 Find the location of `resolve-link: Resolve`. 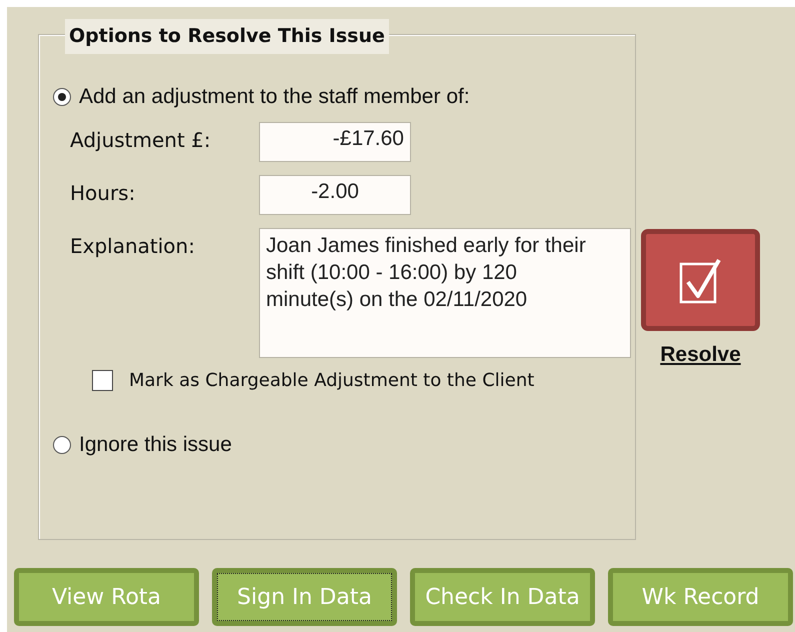

resolve-link: Resolve is located at coordinates (700, 355).